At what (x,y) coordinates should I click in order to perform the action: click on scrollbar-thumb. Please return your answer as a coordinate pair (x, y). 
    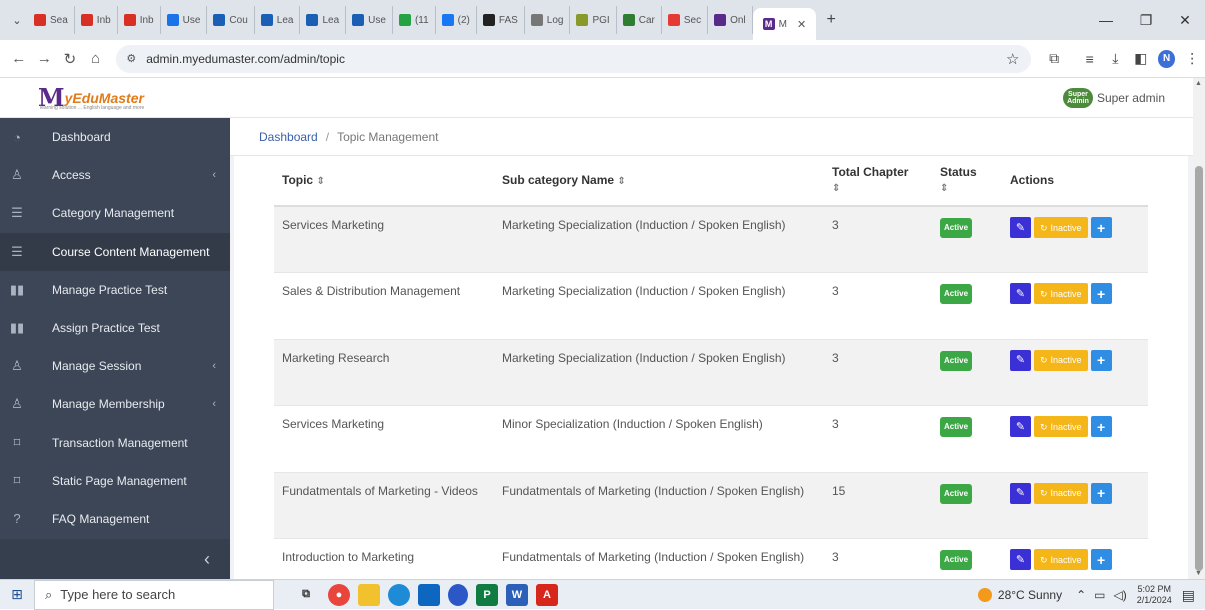
    Looking at the image, I should click on (1199, 368).